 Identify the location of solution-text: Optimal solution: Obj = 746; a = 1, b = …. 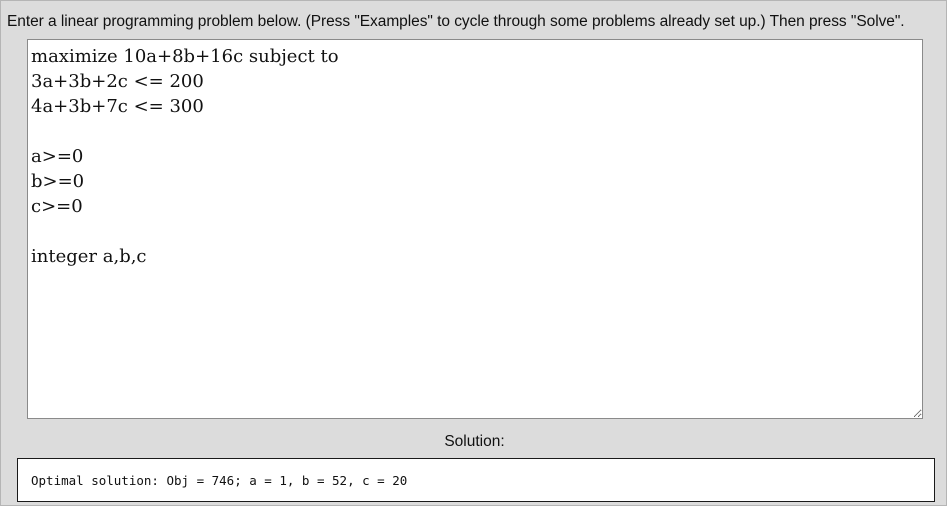
(219, 480).